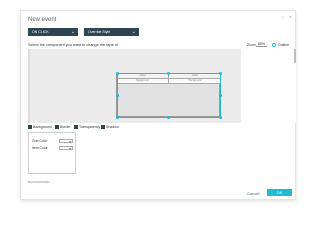 The width and height of the screenshot is (320, 240). What do you see at coordinates (251, 45) in the screenshot?
I see `zoom-label: Zoom` at bounding box center [251, 45].